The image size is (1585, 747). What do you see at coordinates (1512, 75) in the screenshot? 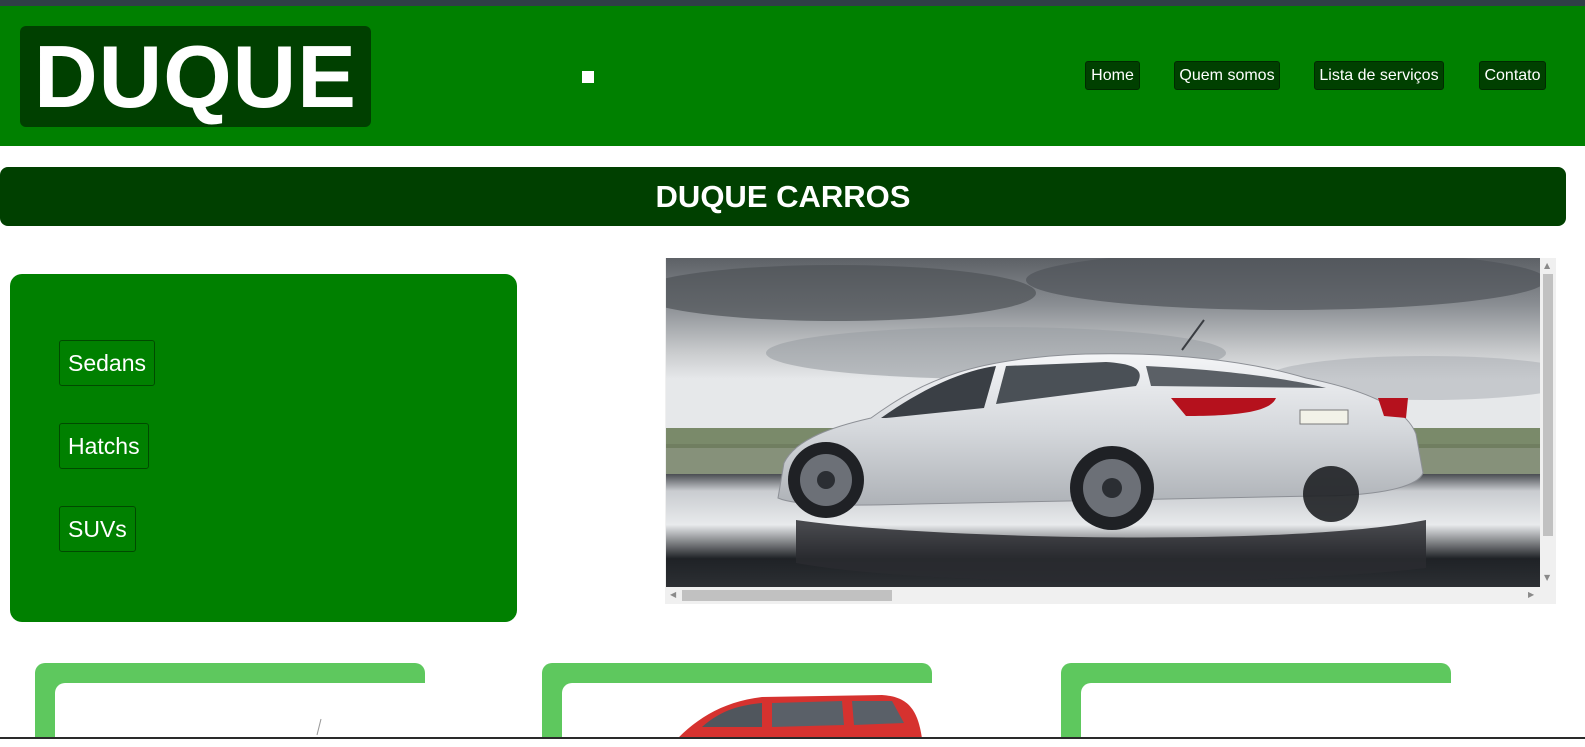
I see `nav-contato: Contato` at bounding box center [1512, 75].